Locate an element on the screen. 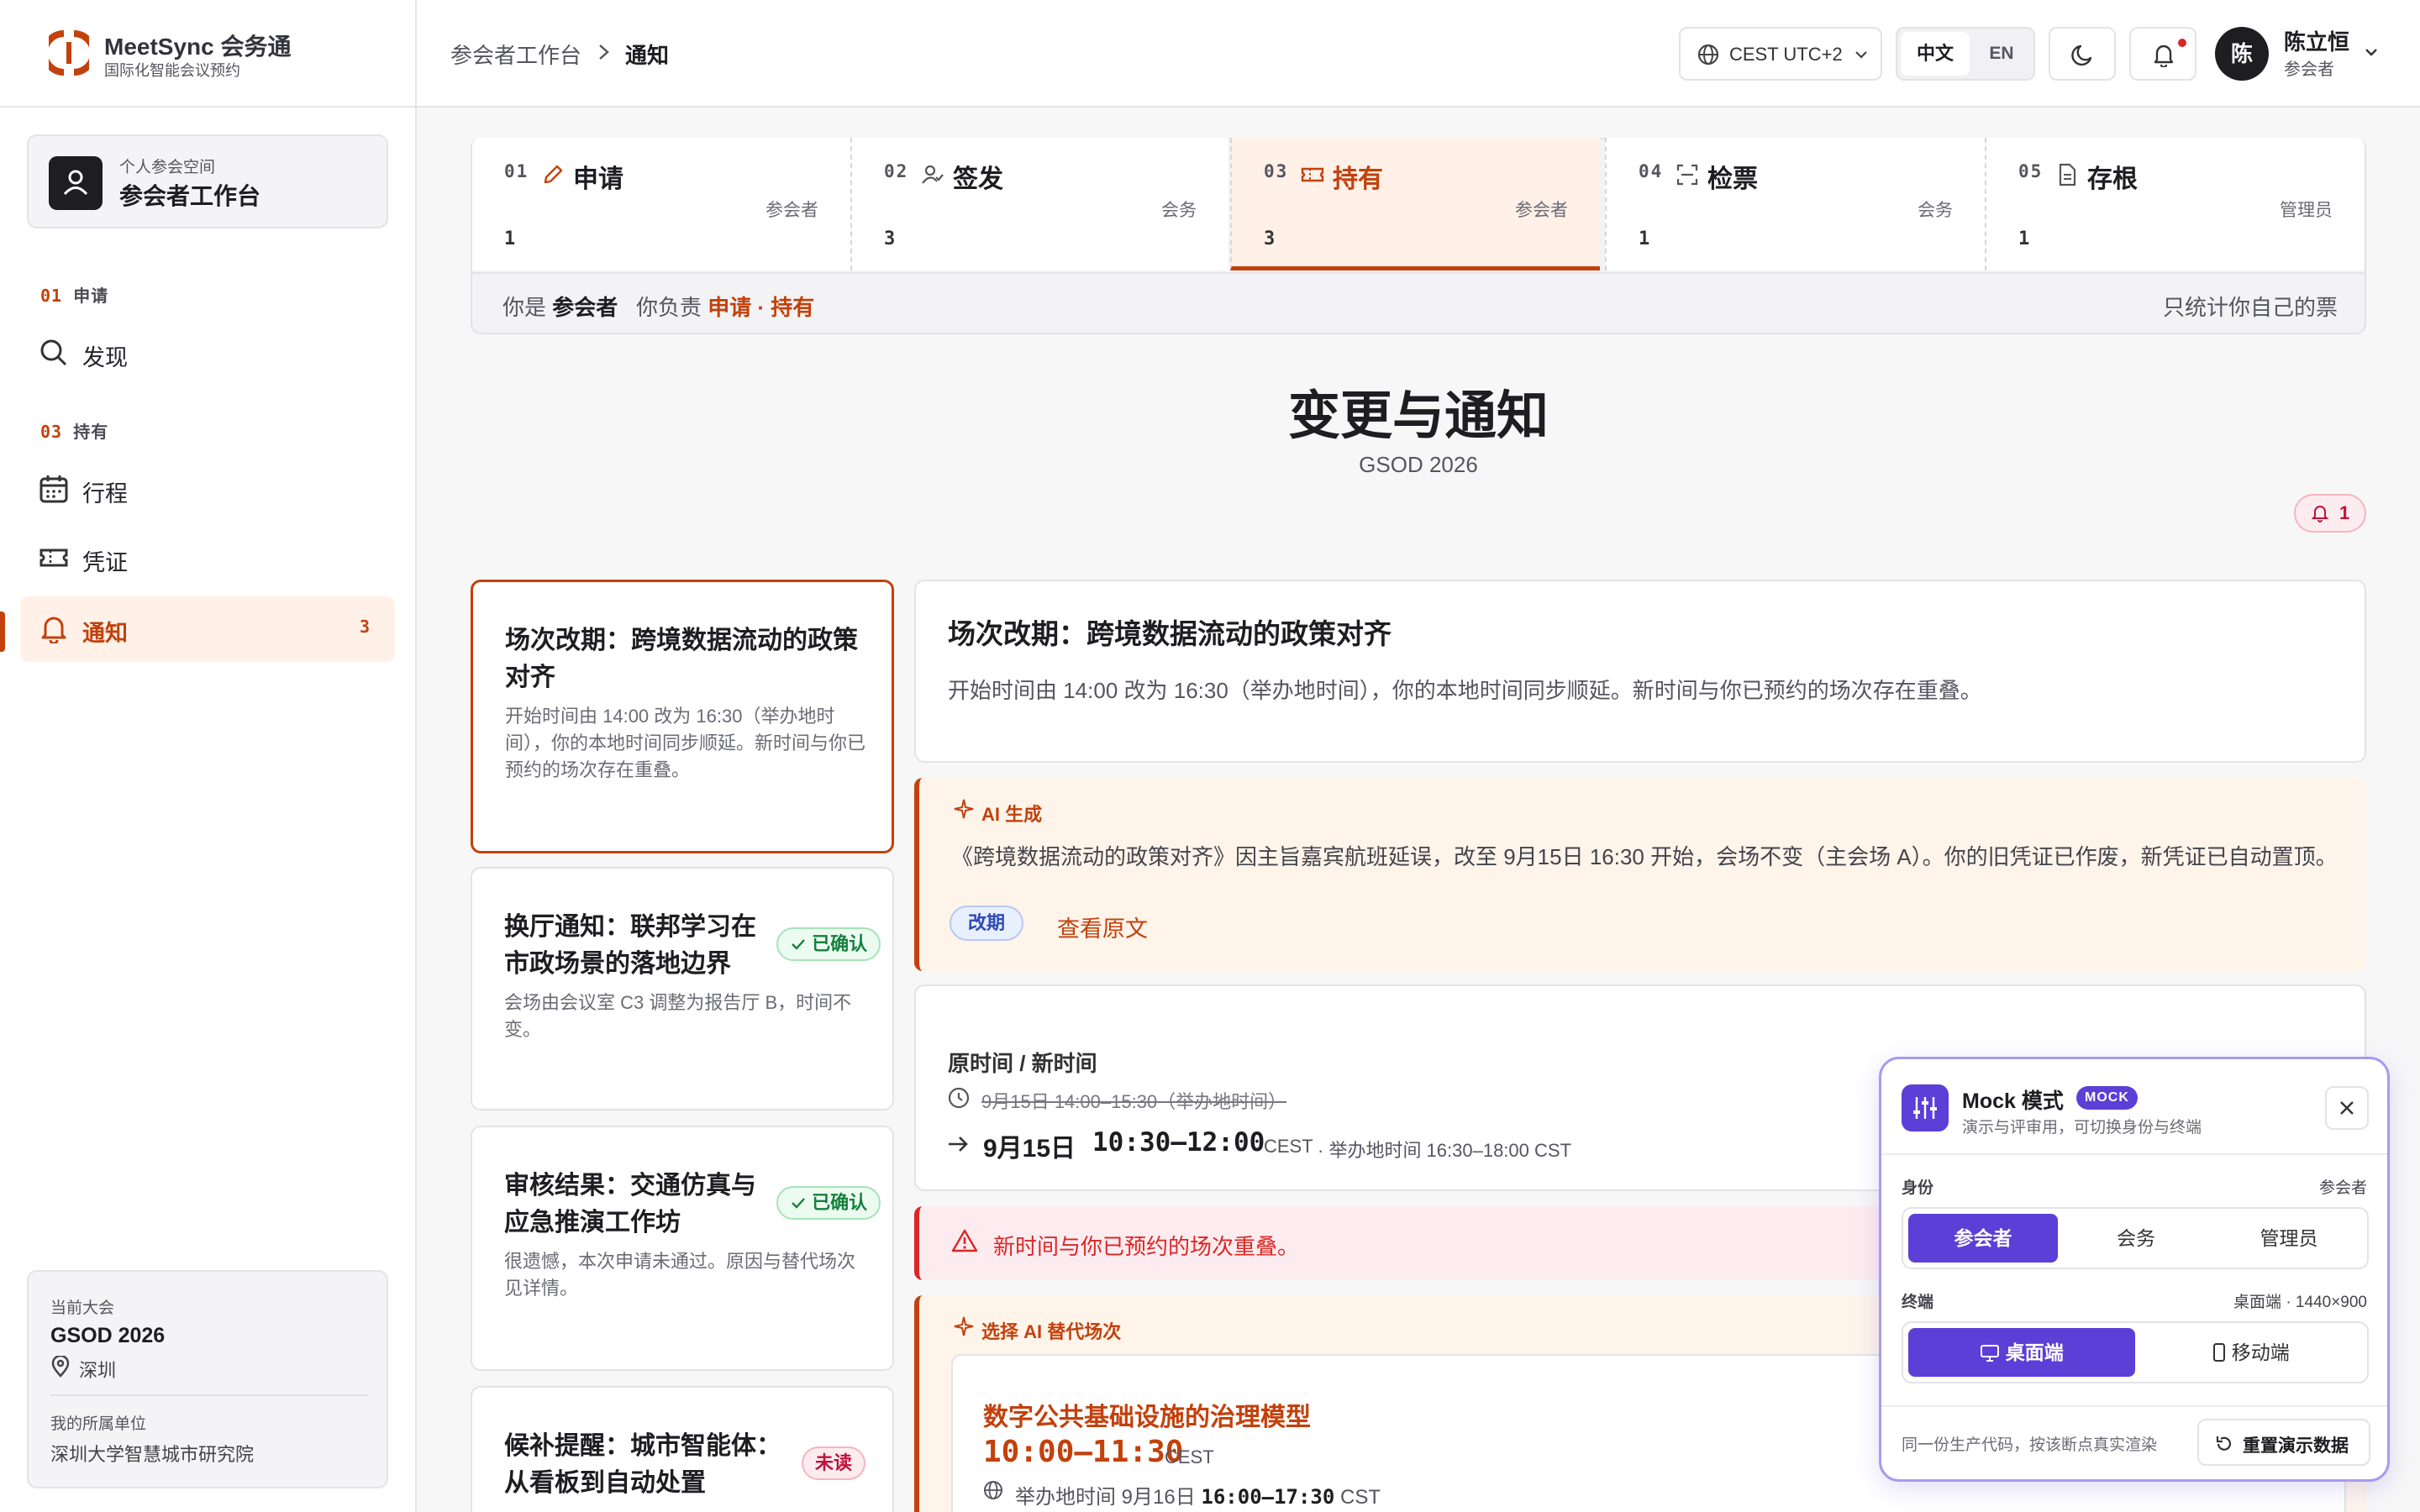 The width and height of the screenshot is (2420, 1512). status-badge: 未读 is located at coordinates (834, 1463).